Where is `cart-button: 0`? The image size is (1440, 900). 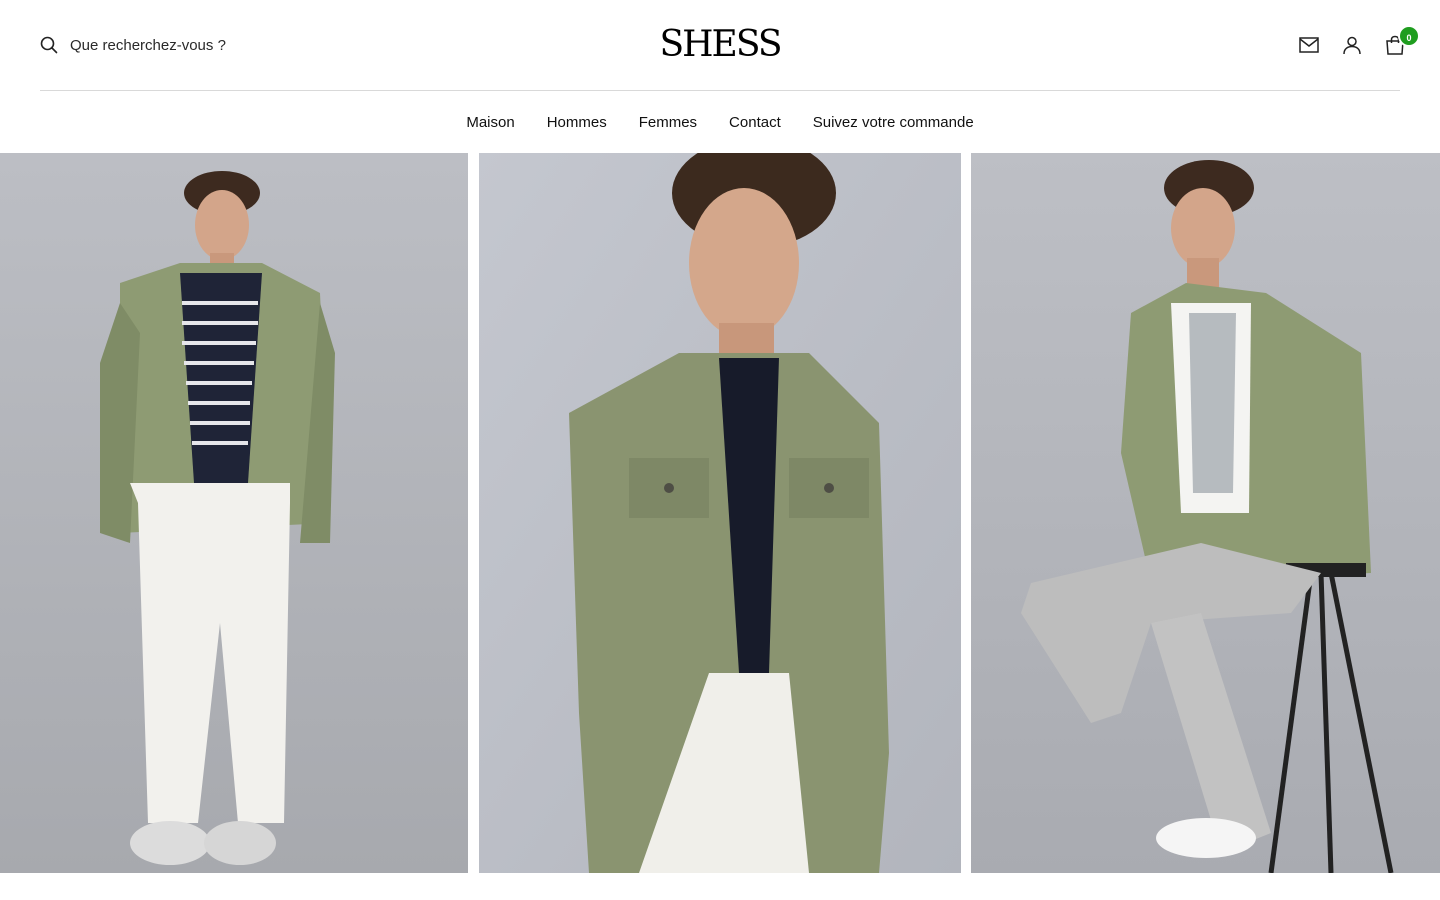 cart-button: 0 is located at coordinates (1400, 42).